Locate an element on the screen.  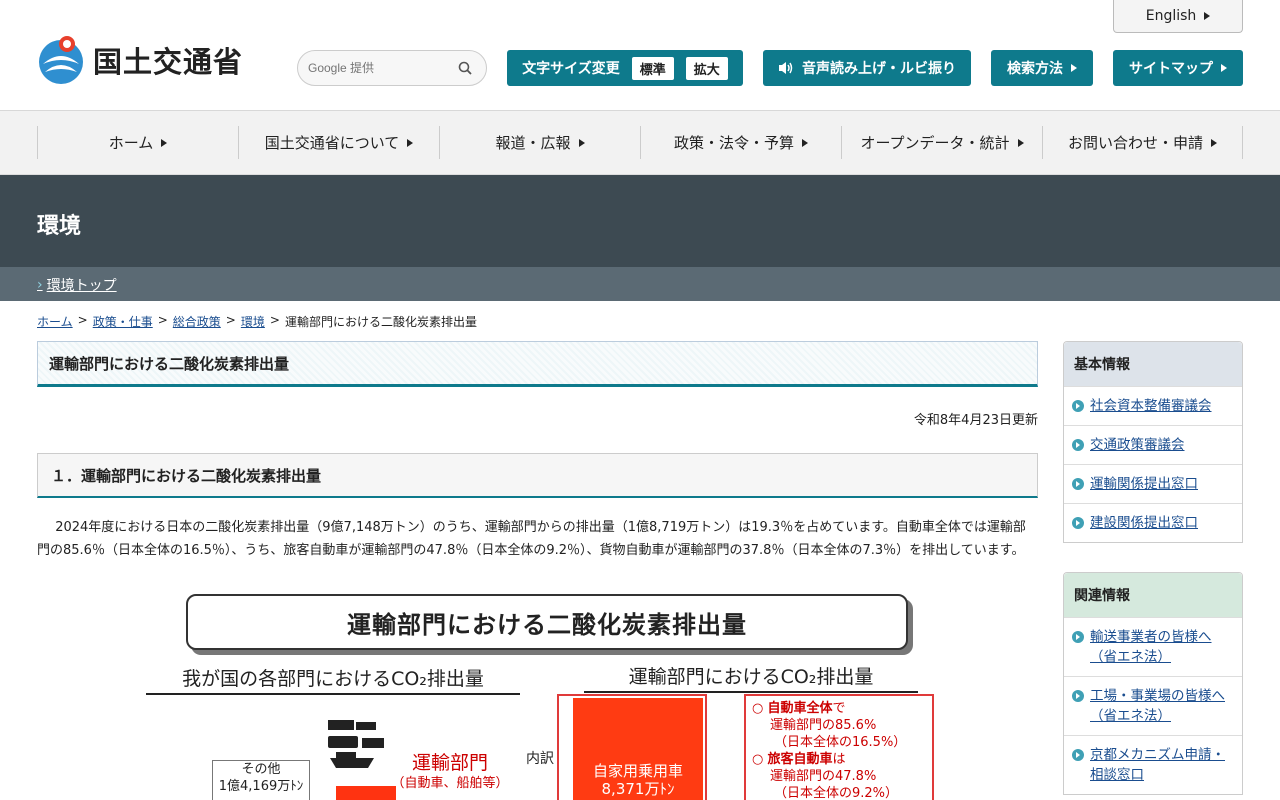
breadcrumb-home: ホーム is located at coordinates (55, 321).